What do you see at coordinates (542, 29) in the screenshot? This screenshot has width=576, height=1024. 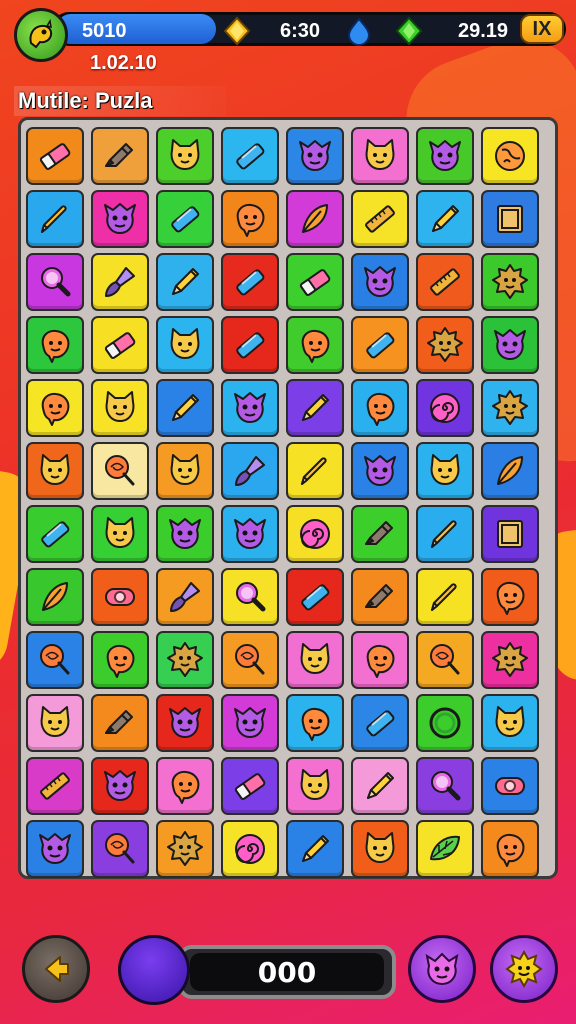 I see `close-button: IX` at bounding box center [542, 29].